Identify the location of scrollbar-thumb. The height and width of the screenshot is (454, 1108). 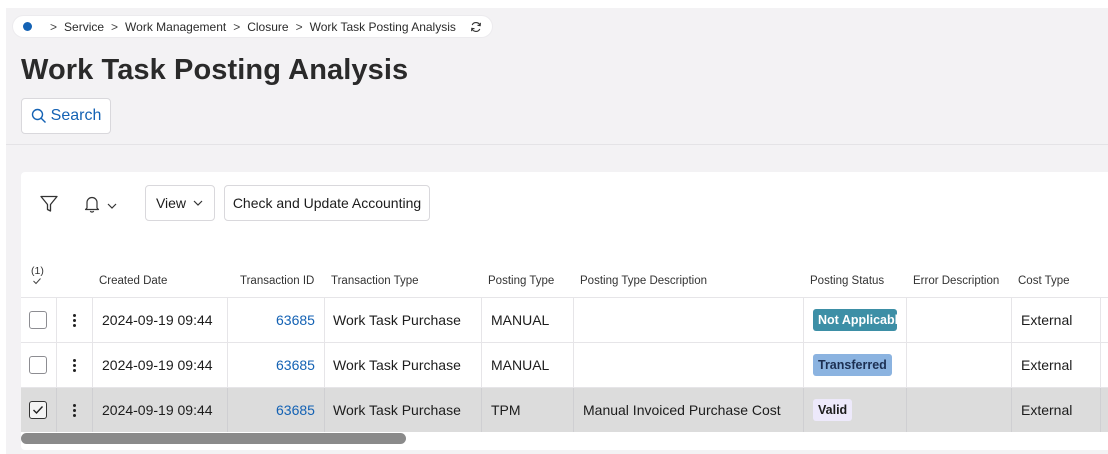
(213, 438).